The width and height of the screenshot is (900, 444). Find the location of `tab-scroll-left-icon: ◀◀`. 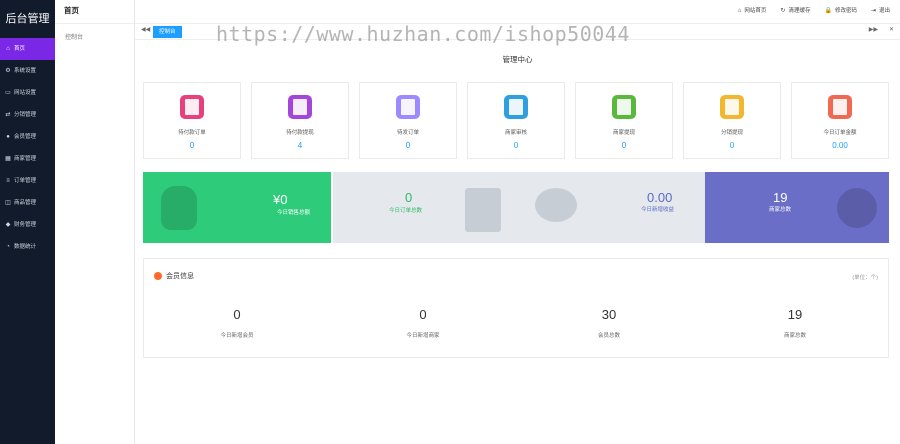

tab-scroll-left-icon: ◀◀ is located at coordinates (145, 29).